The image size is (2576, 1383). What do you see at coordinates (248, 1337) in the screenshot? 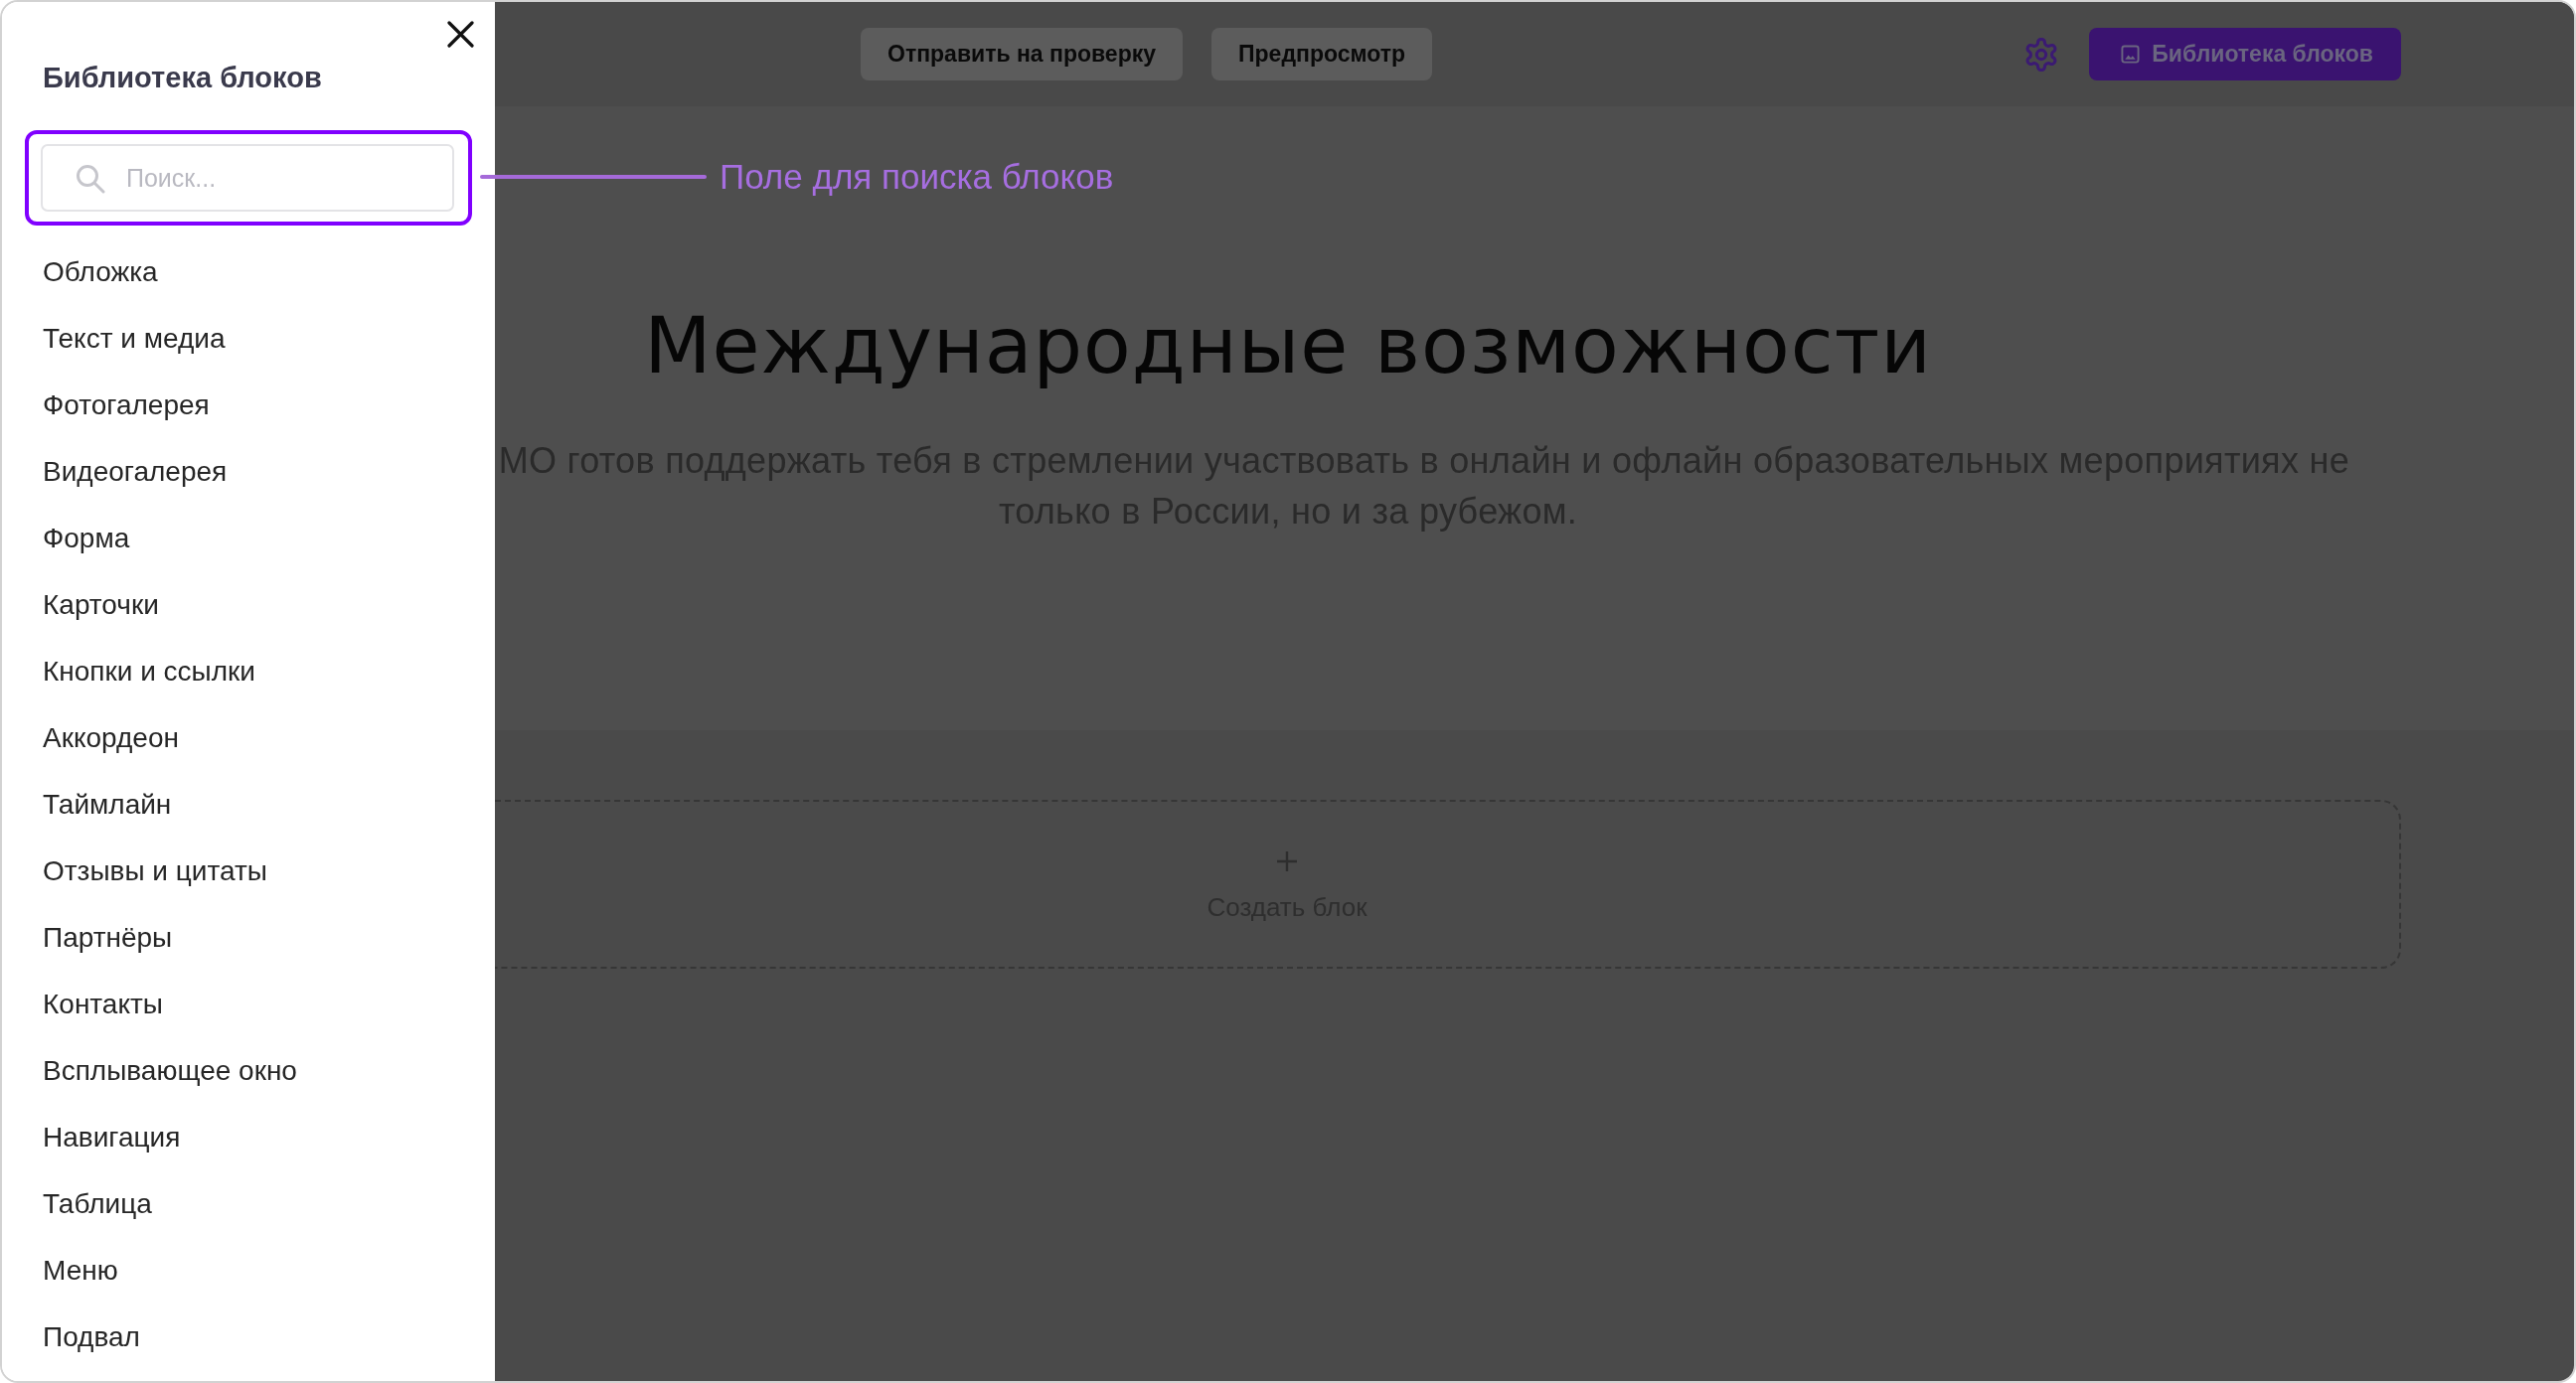
I see `sidebar-item: Подвал` at bounding box center [248, 1337].